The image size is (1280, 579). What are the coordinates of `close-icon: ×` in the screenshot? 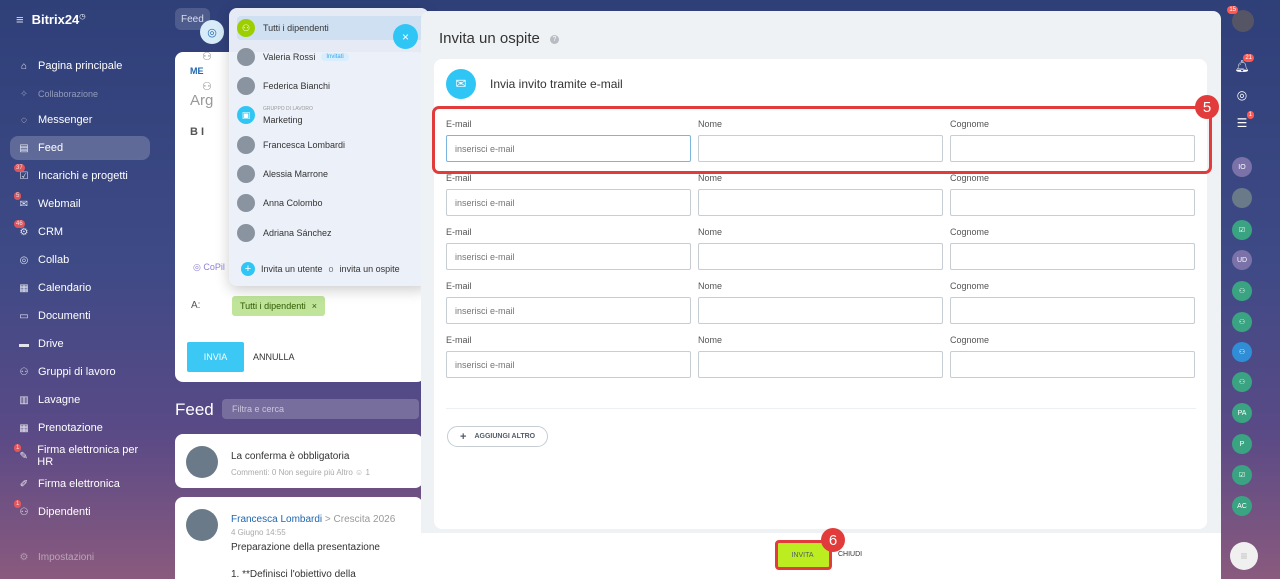 It's located at (405, 36).